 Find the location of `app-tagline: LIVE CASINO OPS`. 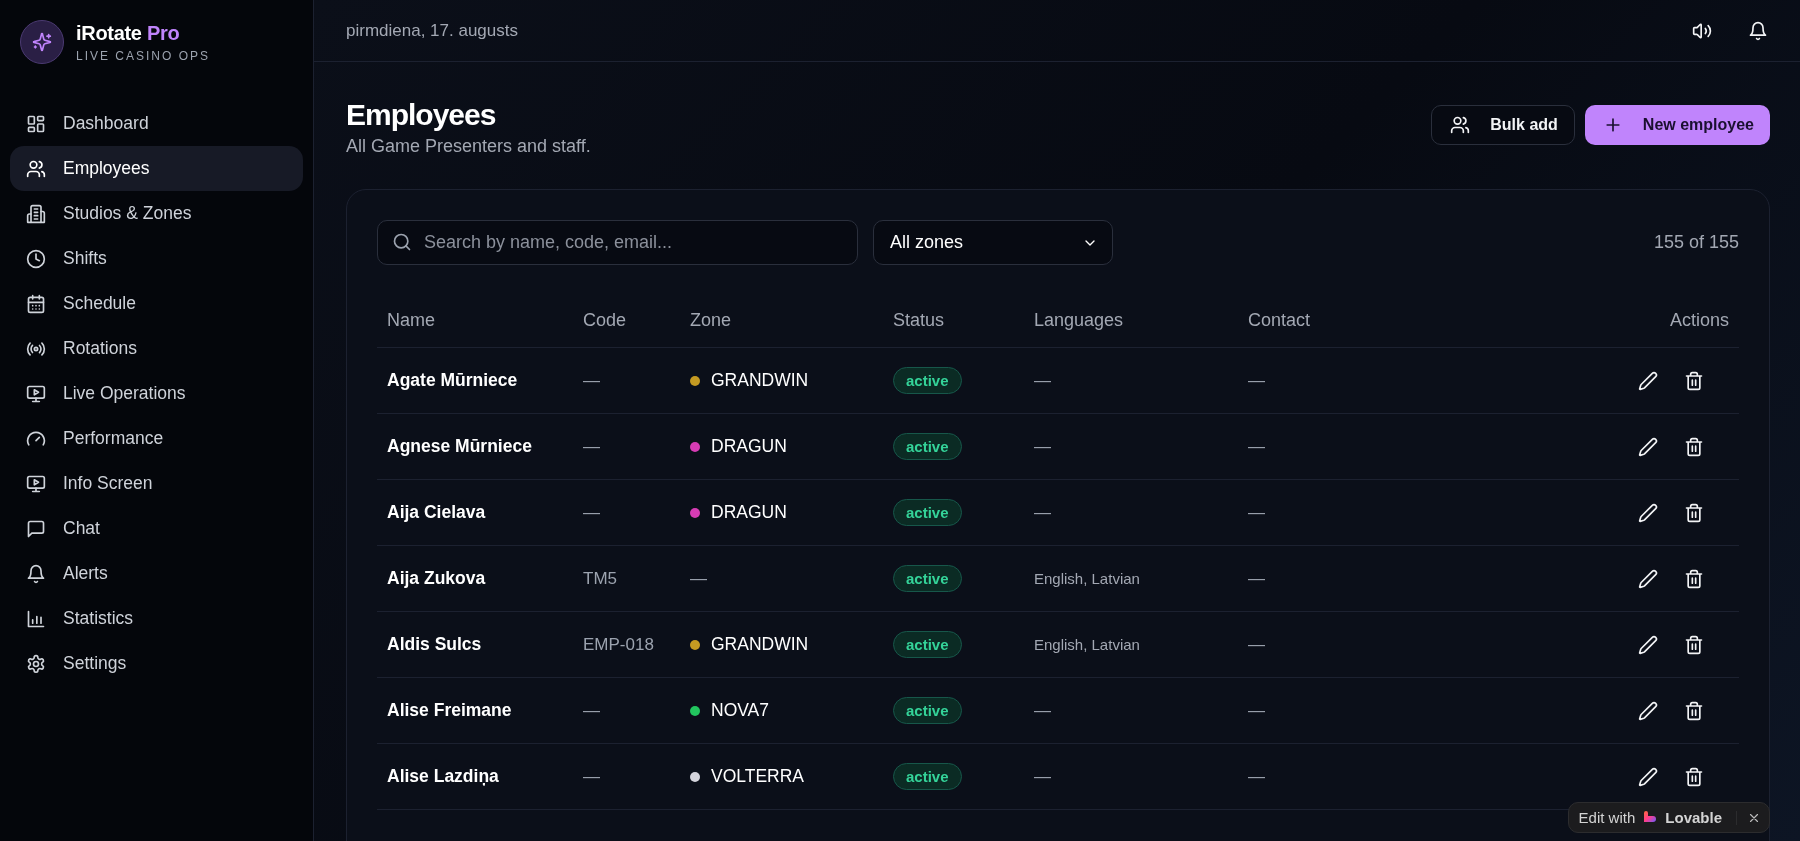

app-tagline: LIVE CASINO OPS is located at coordinates (143, 55).